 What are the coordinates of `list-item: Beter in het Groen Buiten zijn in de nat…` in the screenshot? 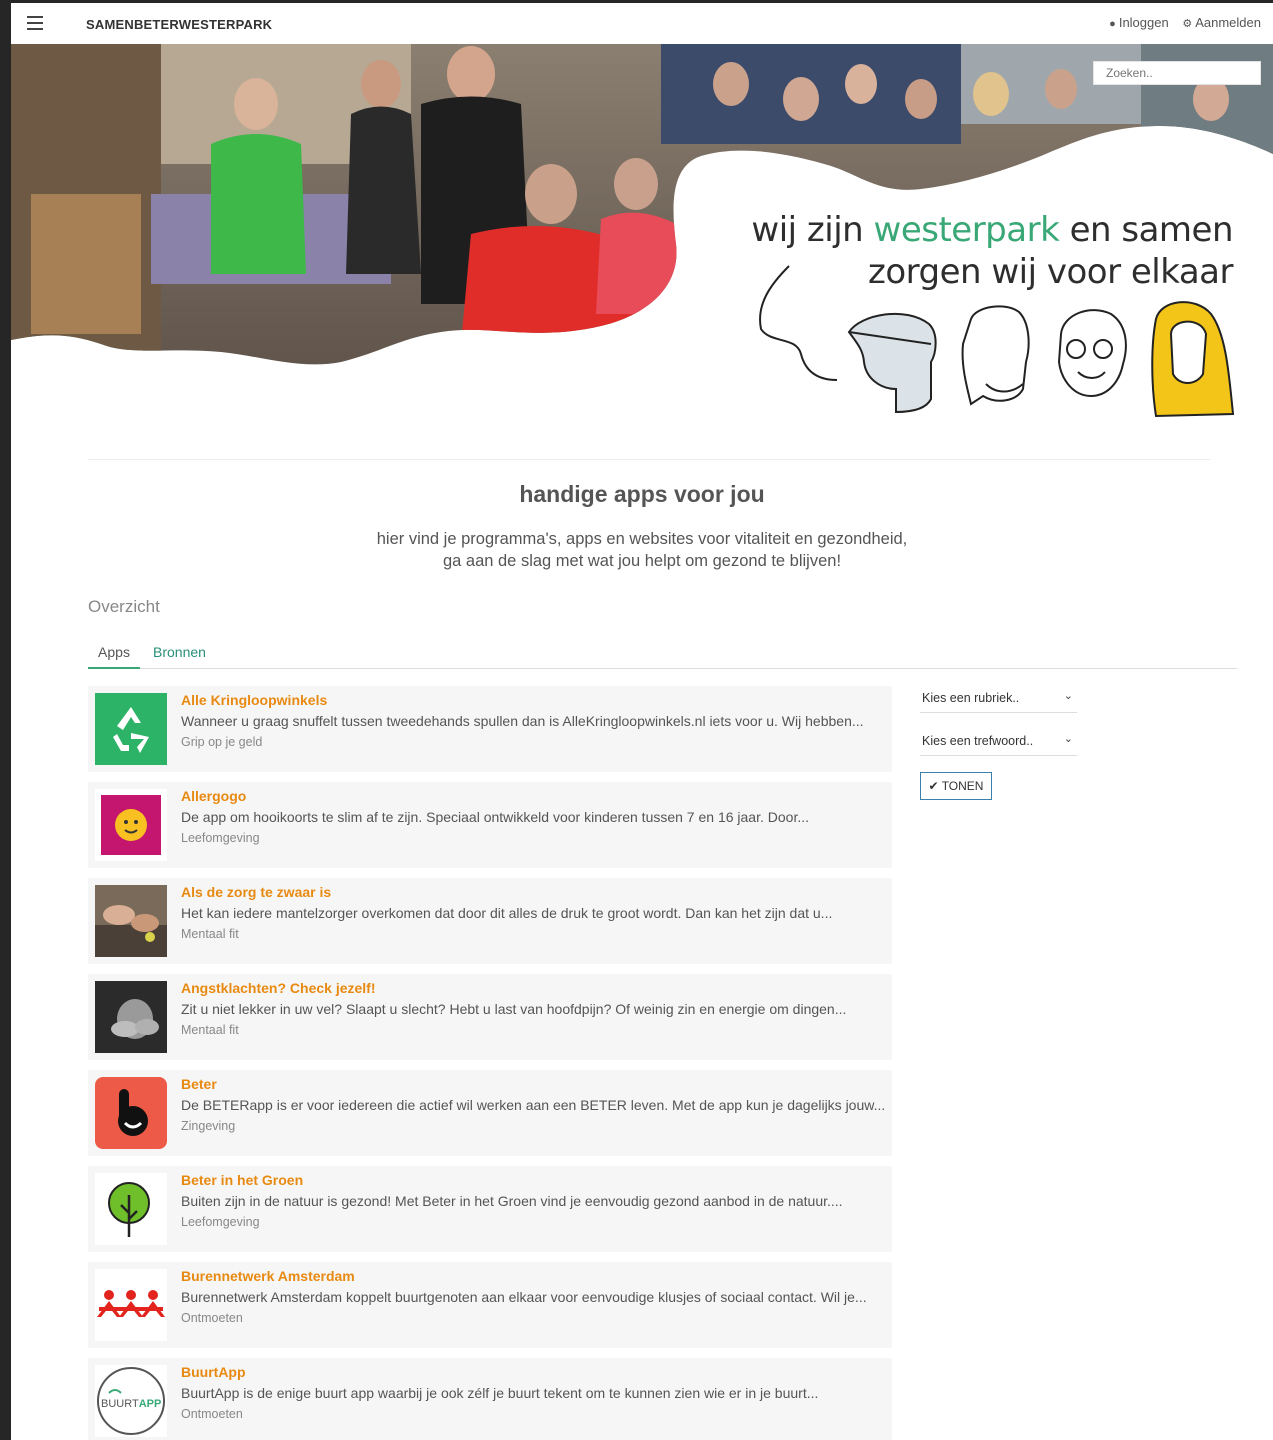 It's located at (490, 1209).